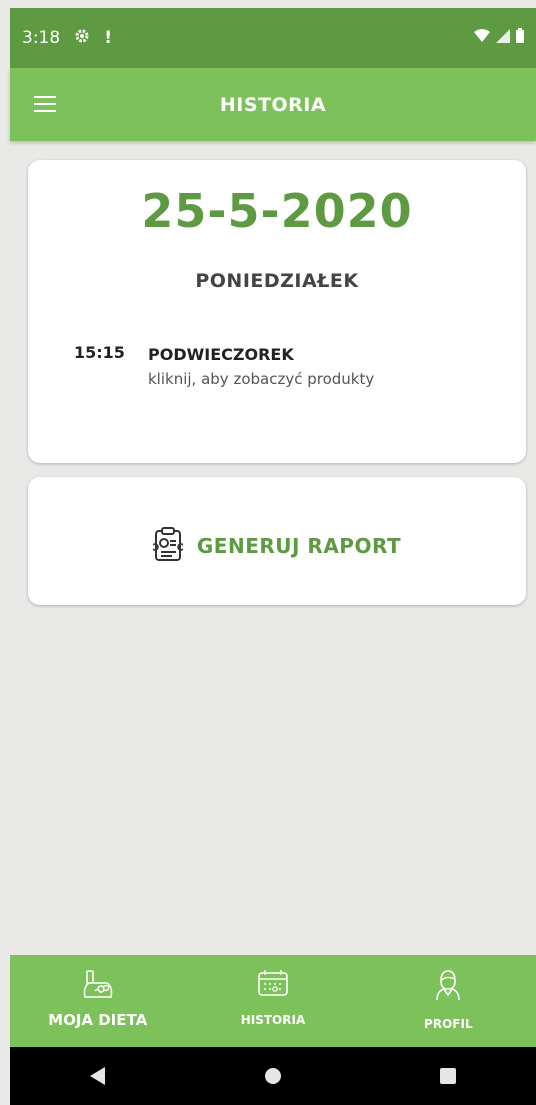  Describe the element at coordinates (261, 379) in the screenshot. I see `meal-hint: kliknij, aby zobaczyć produkty` at that location.